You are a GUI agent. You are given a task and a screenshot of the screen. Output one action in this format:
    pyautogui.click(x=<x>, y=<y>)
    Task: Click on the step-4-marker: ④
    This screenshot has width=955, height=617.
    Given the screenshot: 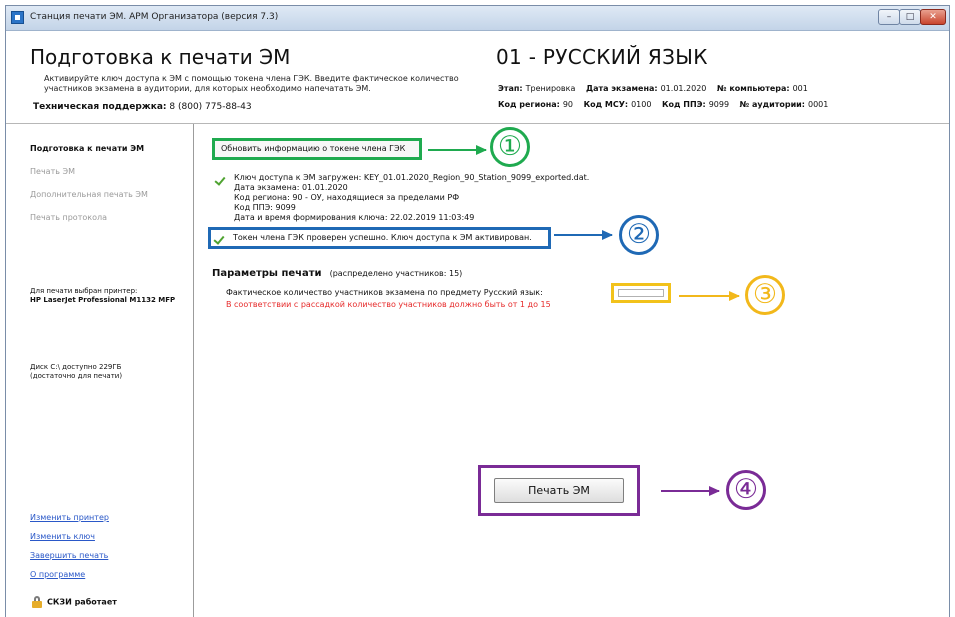 What is the action you would take?
    pyautogui.click(x=746, y=490)
    